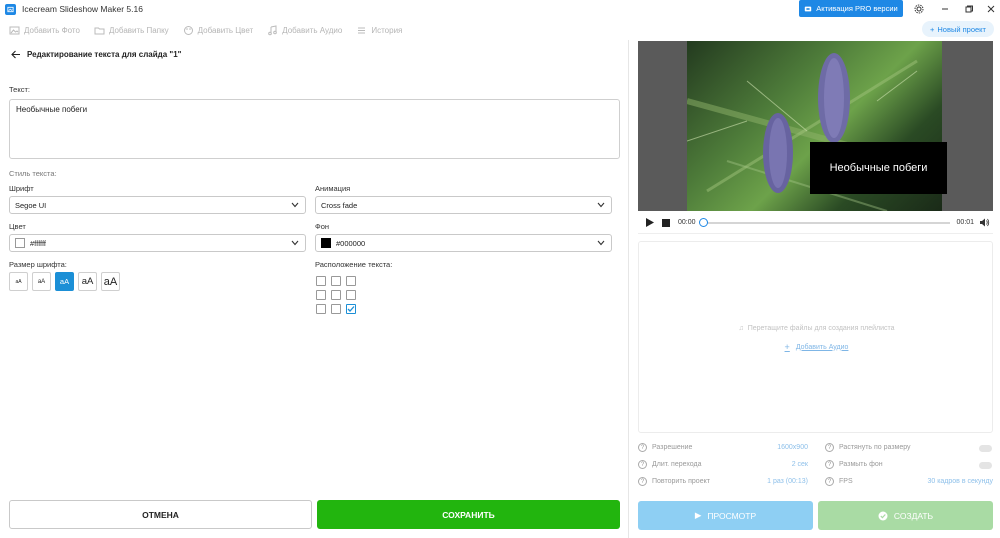  I want to click on chevron-down-icon, so click(601, 243).